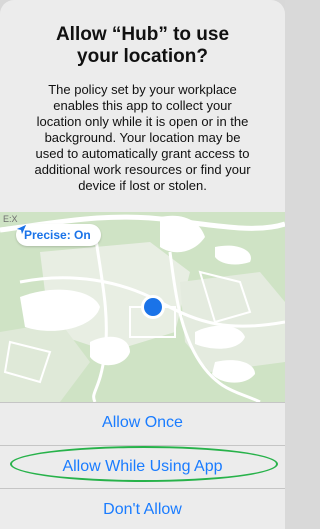 This screenshot has height=529, width=320. What do you see at coordinates (21, 229) in the screenshot?
I see `location-arrow-icon` at bounding box center [21, 229].